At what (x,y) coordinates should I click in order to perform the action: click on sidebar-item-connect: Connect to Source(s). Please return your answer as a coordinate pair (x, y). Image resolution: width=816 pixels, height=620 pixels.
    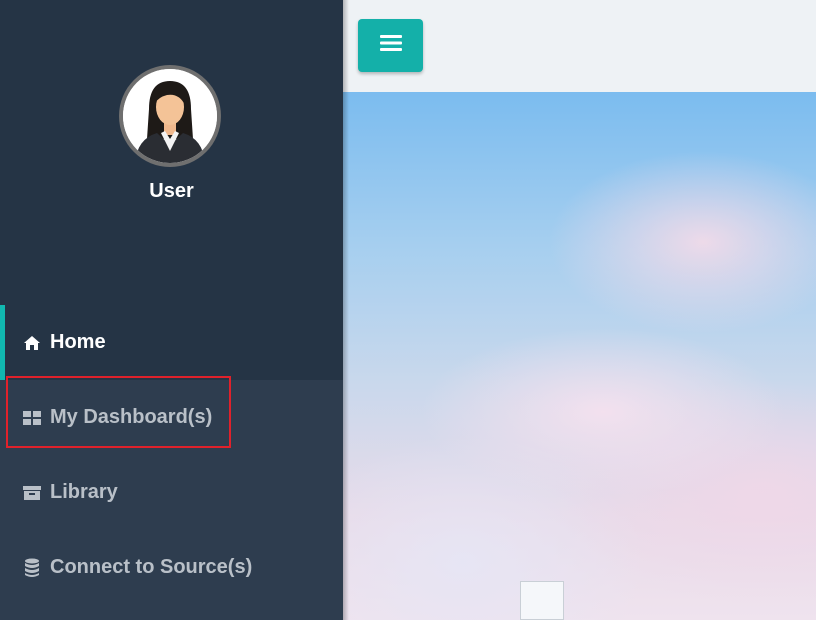
    Looking at the image, I should click on (171, 567).